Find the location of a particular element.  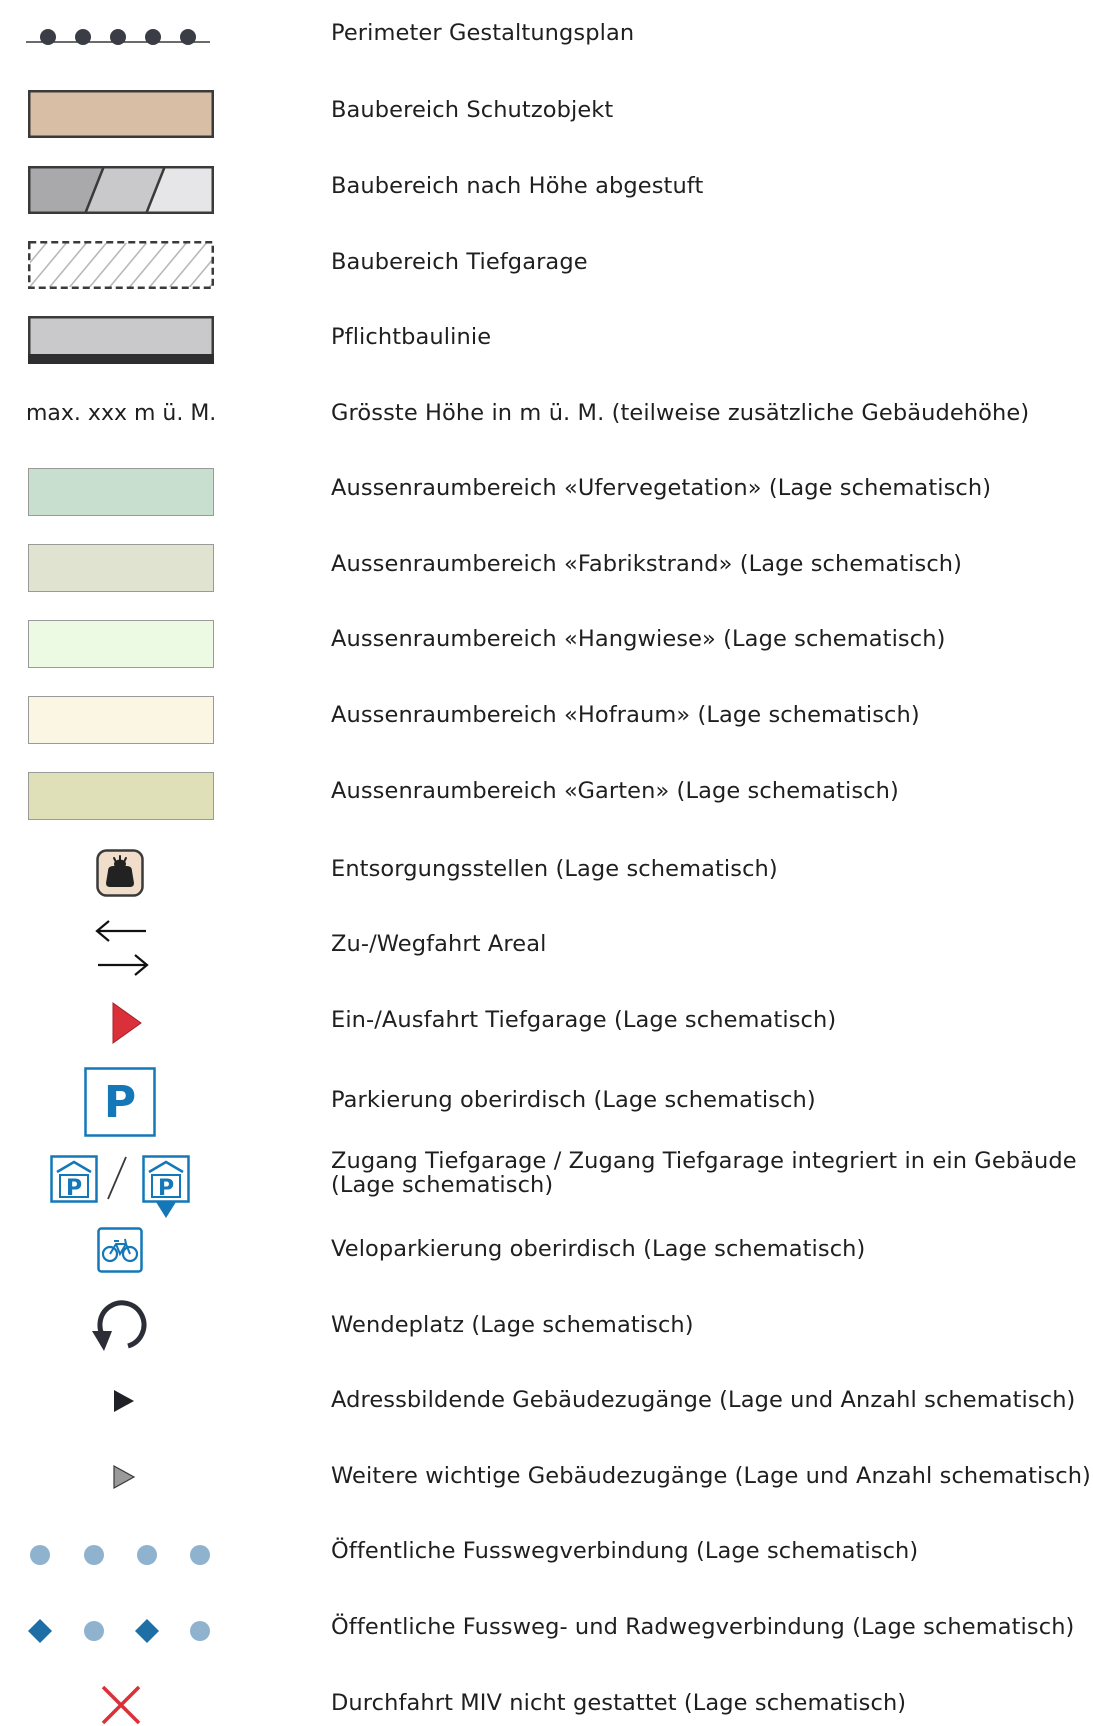

grey-triangle-icon is located at coordinates (124, 1477).